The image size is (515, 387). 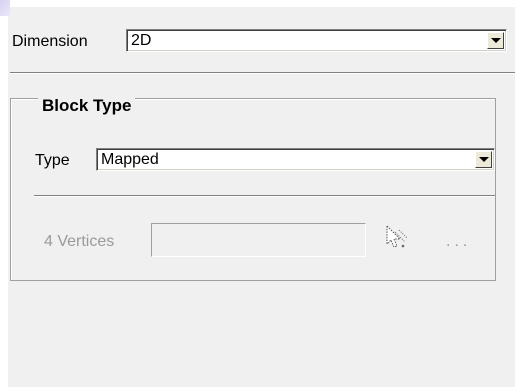 What do you see at coordinates (495, 40) in the screenshot?
I see `dimension-dropdown-chevron-down-icon` at bounding box center [495, 40].